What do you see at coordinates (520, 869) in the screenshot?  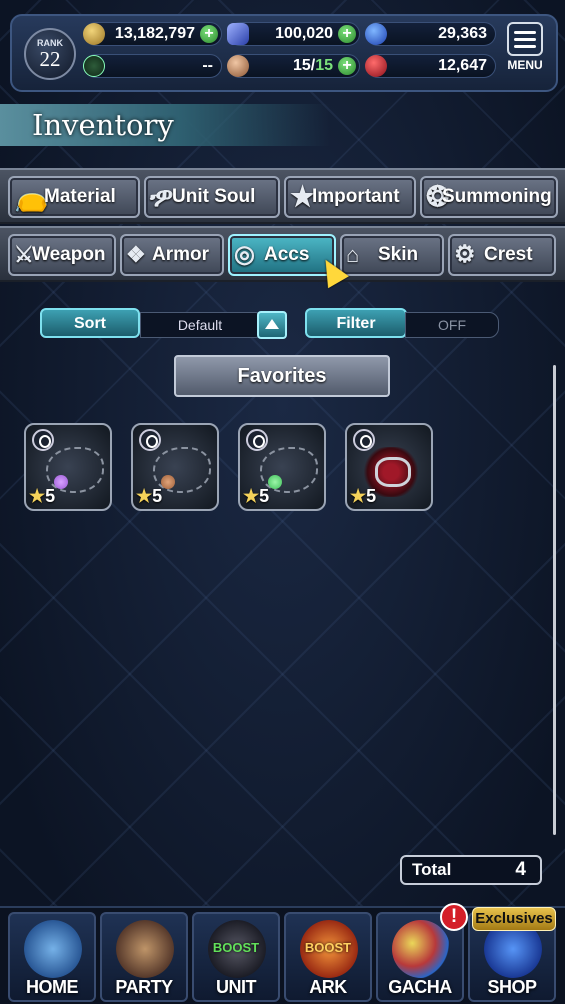 I see `total-value: 4` at bounding box center [520, 869].